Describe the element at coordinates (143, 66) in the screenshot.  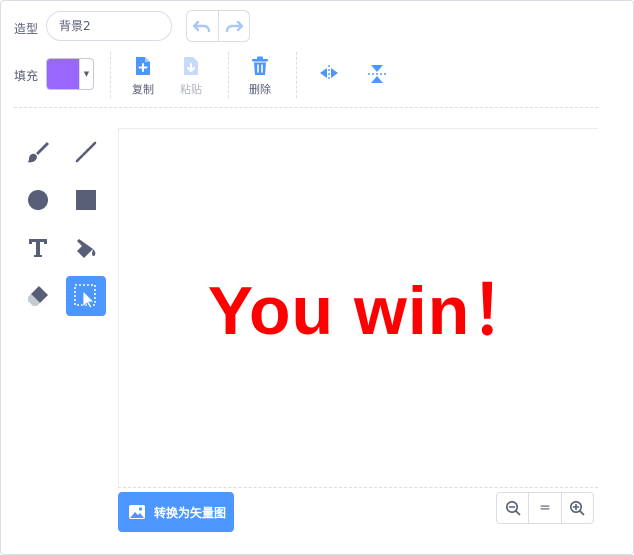
I see `copy-icon` at that location.